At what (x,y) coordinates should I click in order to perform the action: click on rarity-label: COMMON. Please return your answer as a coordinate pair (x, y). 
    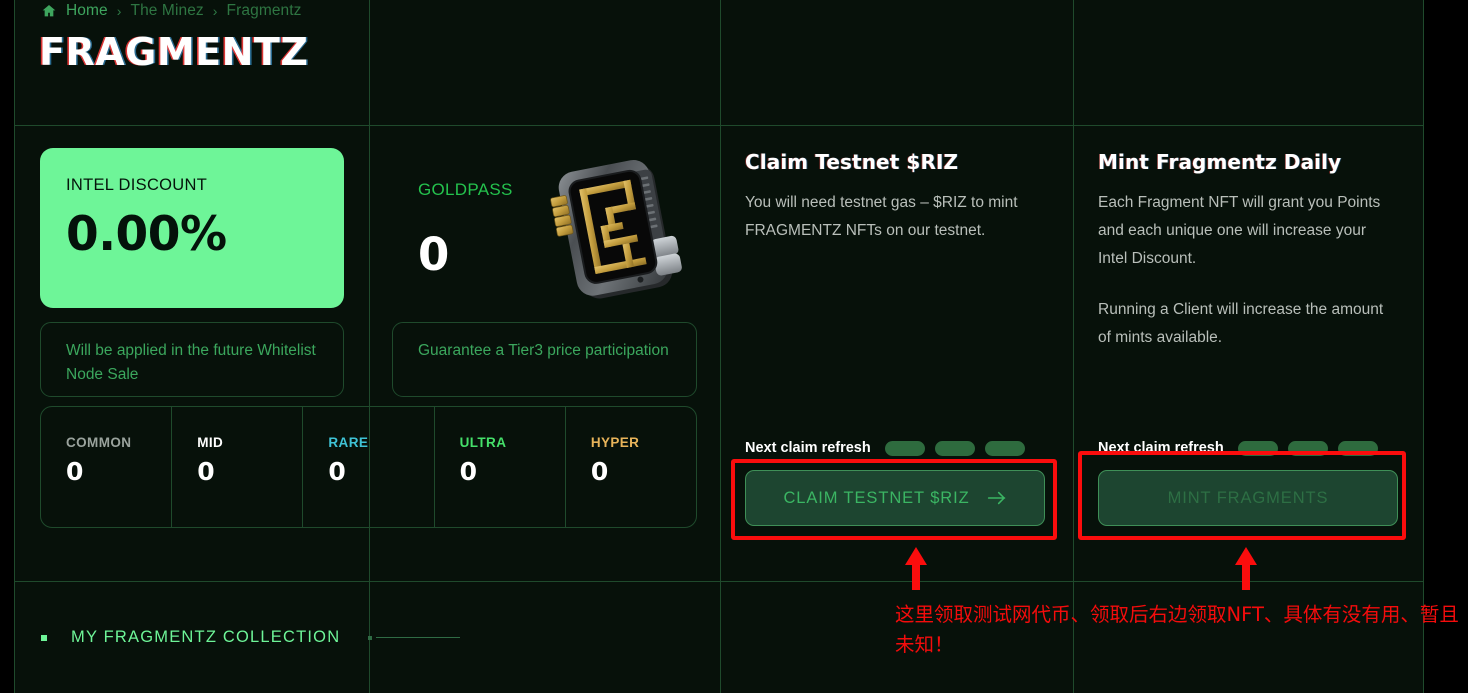
    Looking at the image, I should click on (99, 442).